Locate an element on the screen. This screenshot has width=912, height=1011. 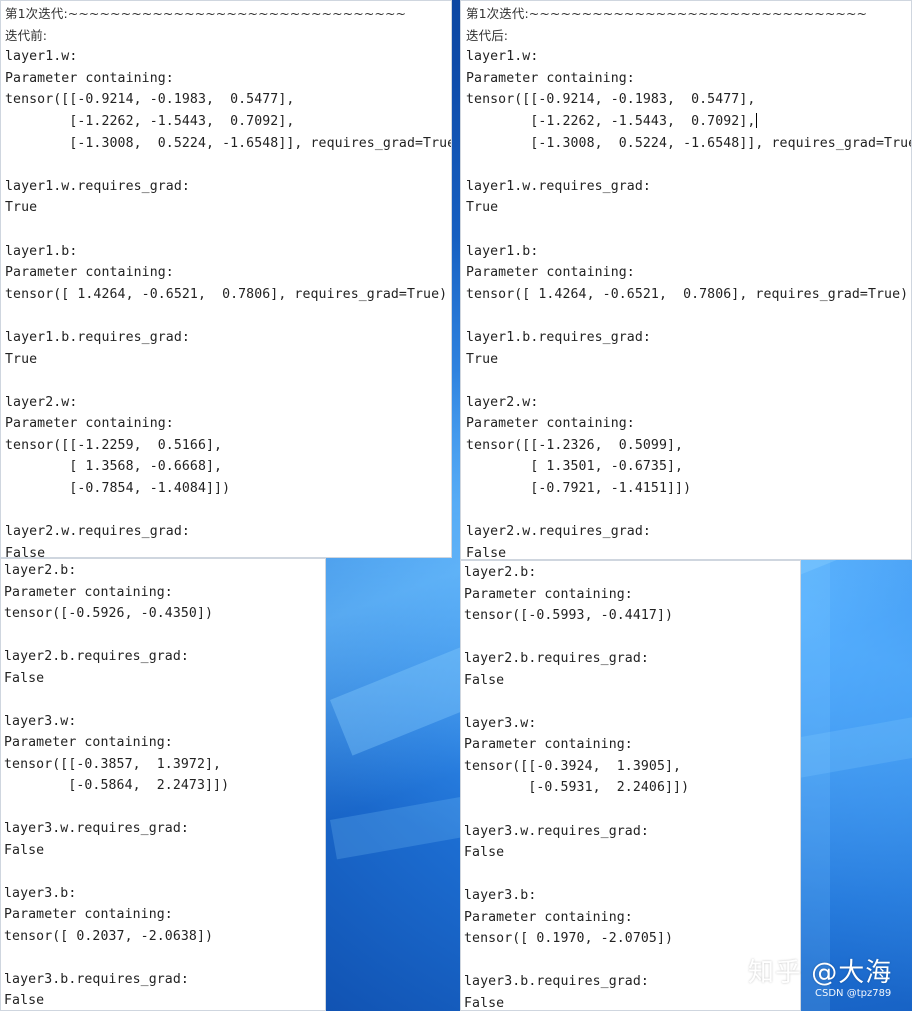
output-line: [-0.7854, -1.4084]]) is located at coordinates (118, 489).